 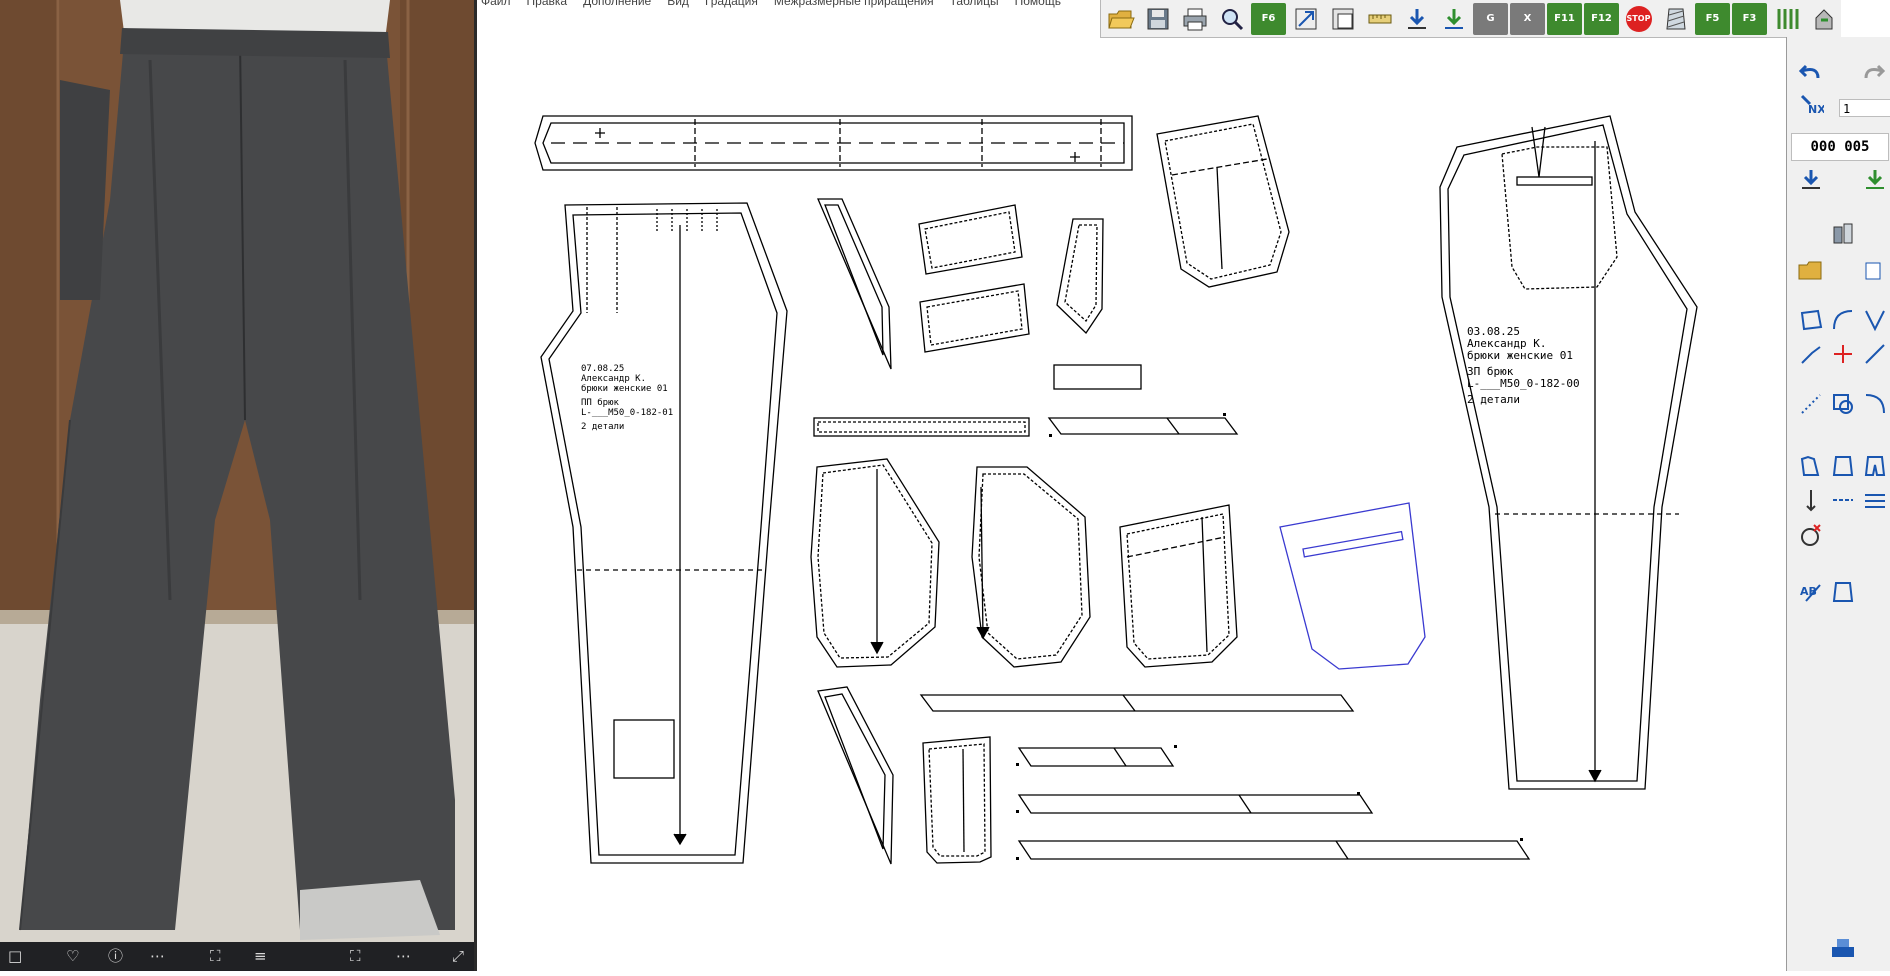 I want to click on transform-icon, so click(x=1305, y=19).